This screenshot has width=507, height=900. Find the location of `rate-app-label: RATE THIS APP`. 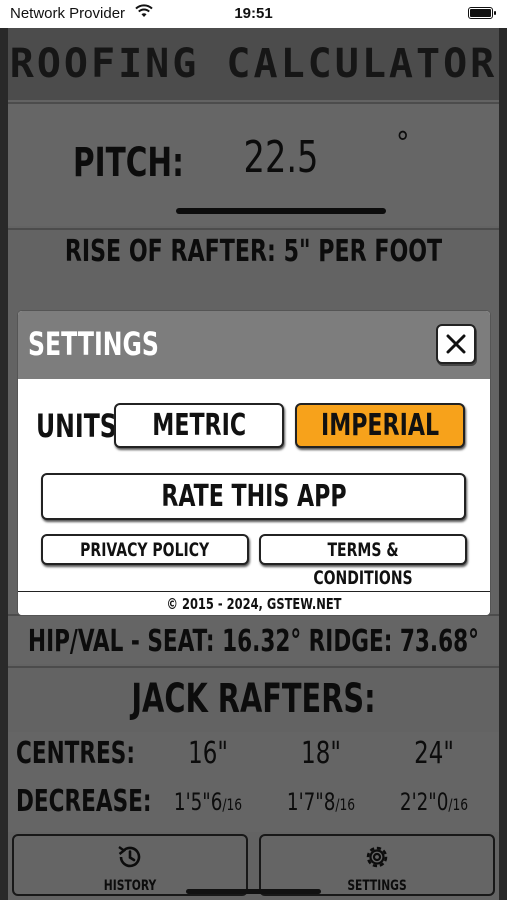

rate-app-label: RATE THIS APP is located at coordinates (253, 496).